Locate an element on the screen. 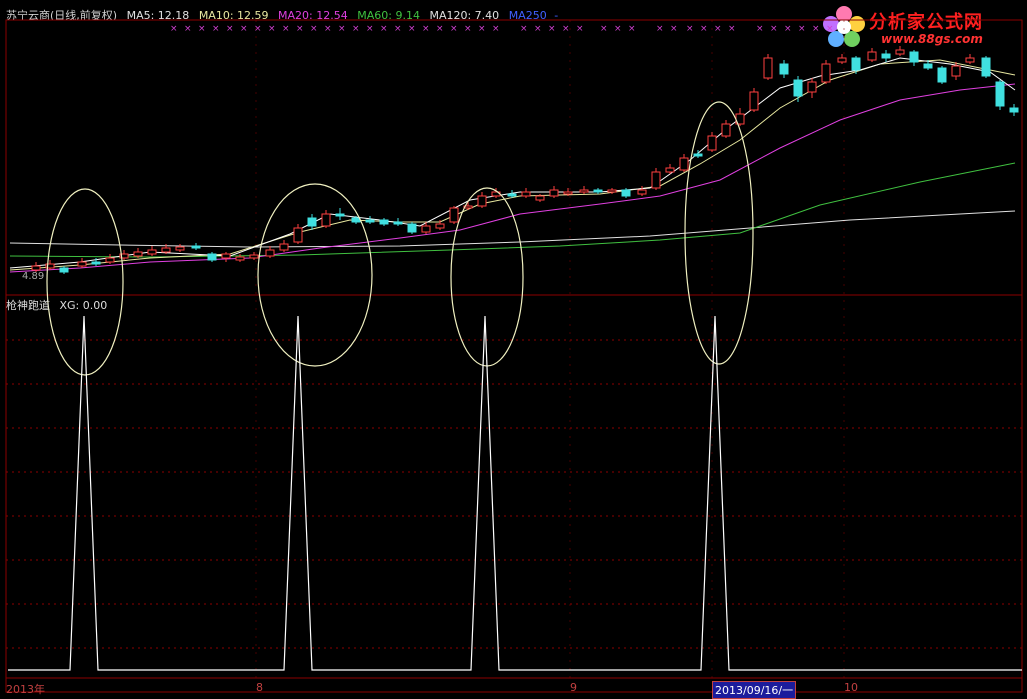 Image resolution: width=1027 pixels, height=699 pixels. x-label-oct: 10 is located at coordinates (851, 687).